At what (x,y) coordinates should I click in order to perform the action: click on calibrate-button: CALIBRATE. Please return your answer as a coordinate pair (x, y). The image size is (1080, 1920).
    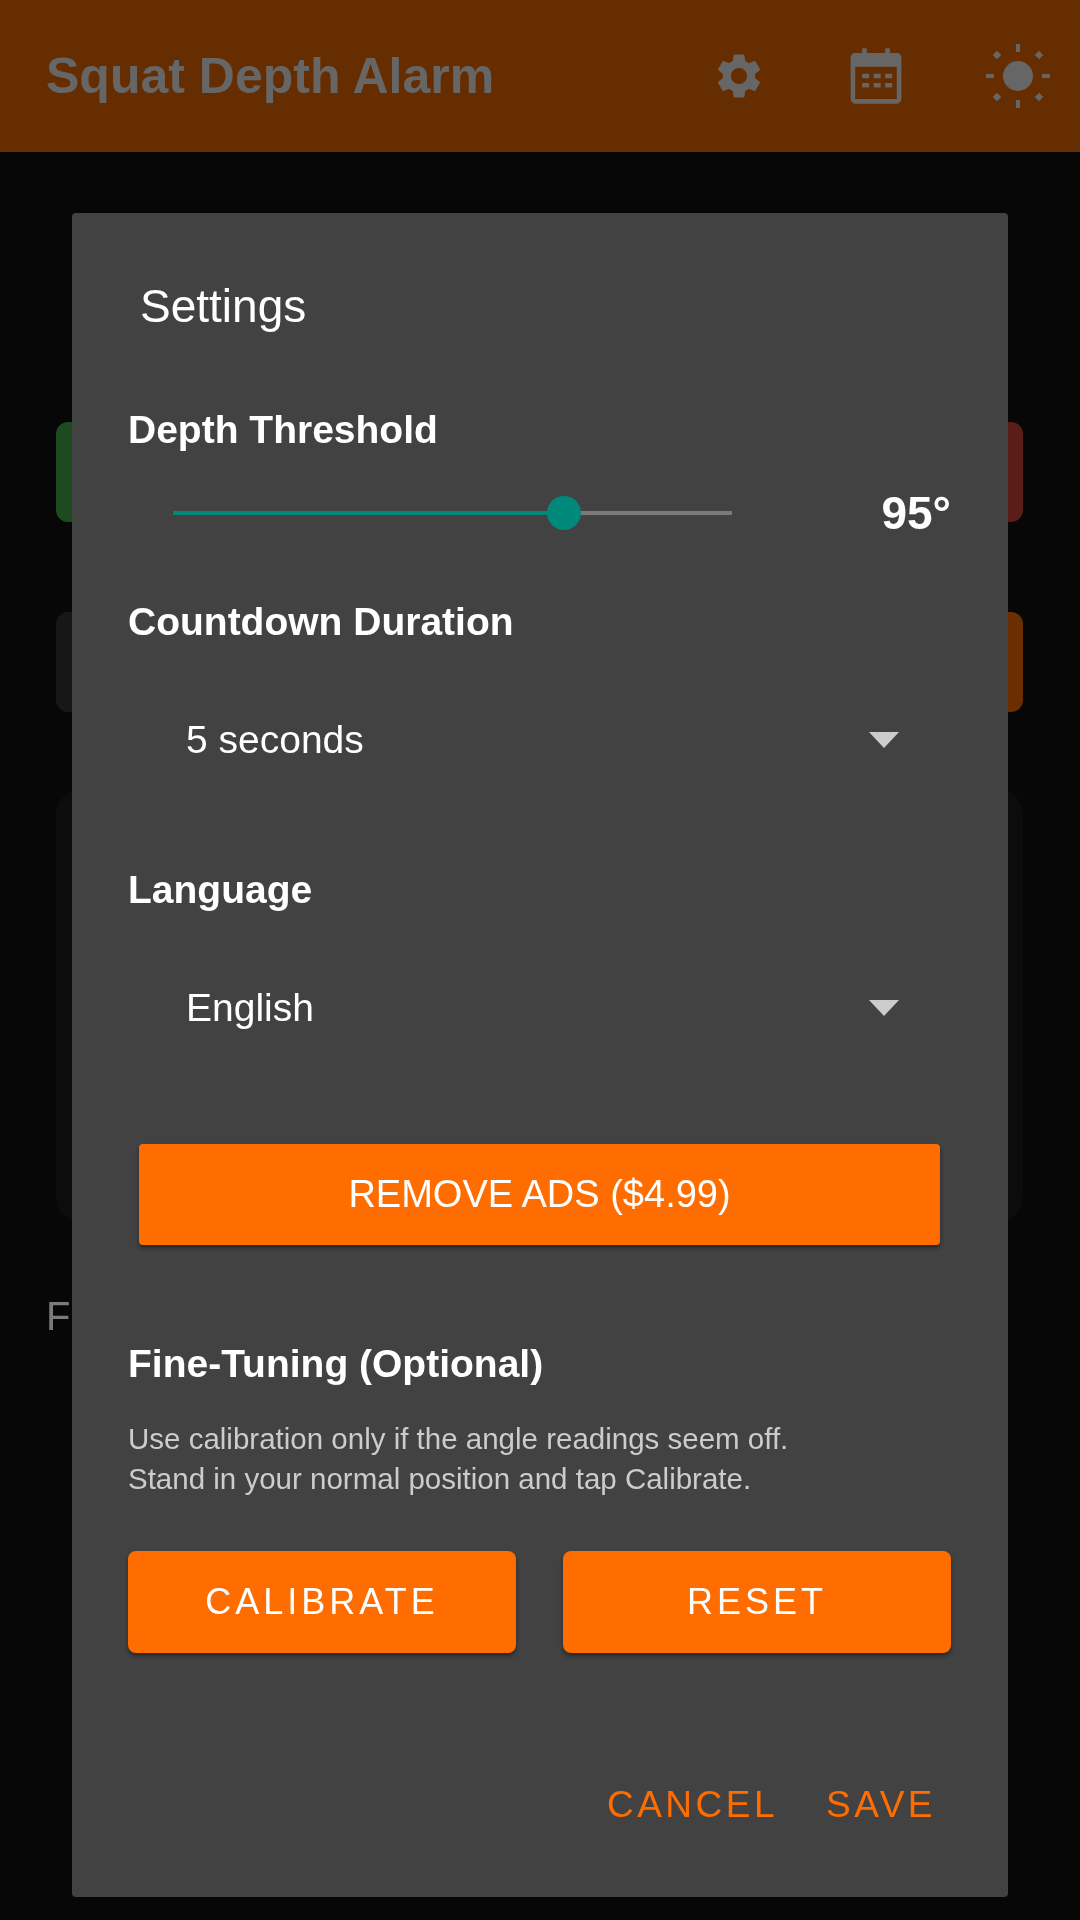
    Looking at the image, I should click on (322, 1602).